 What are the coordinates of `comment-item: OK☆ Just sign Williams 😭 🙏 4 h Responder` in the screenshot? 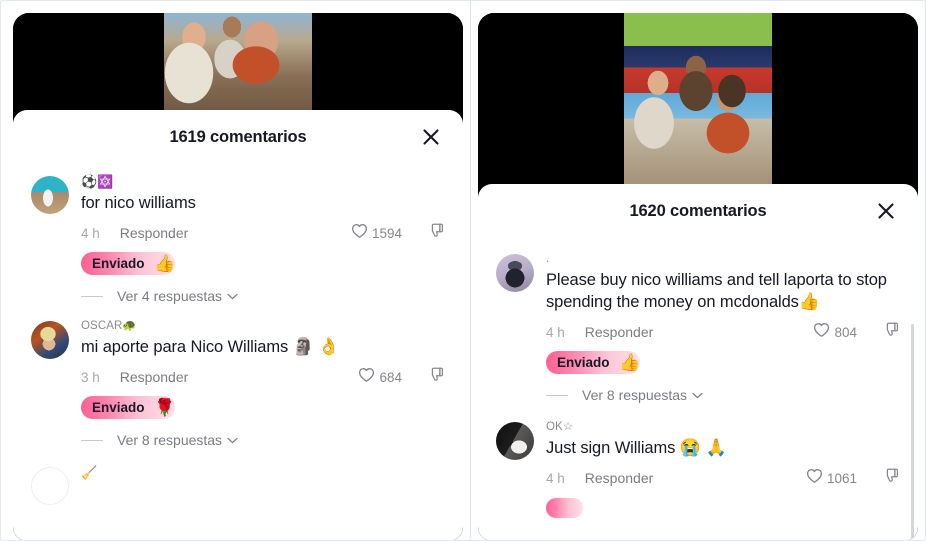 It's located at (698, 463).